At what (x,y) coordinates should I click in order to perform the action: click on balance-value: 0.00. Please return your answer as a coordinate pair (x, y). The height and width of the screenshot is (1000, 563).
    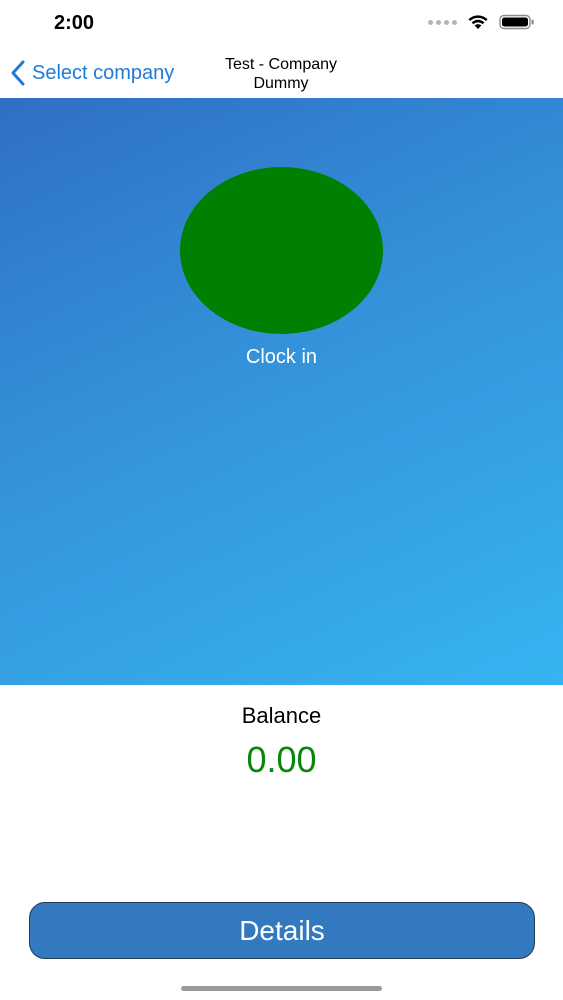
    Looking at the image, I should click on (281, 759).